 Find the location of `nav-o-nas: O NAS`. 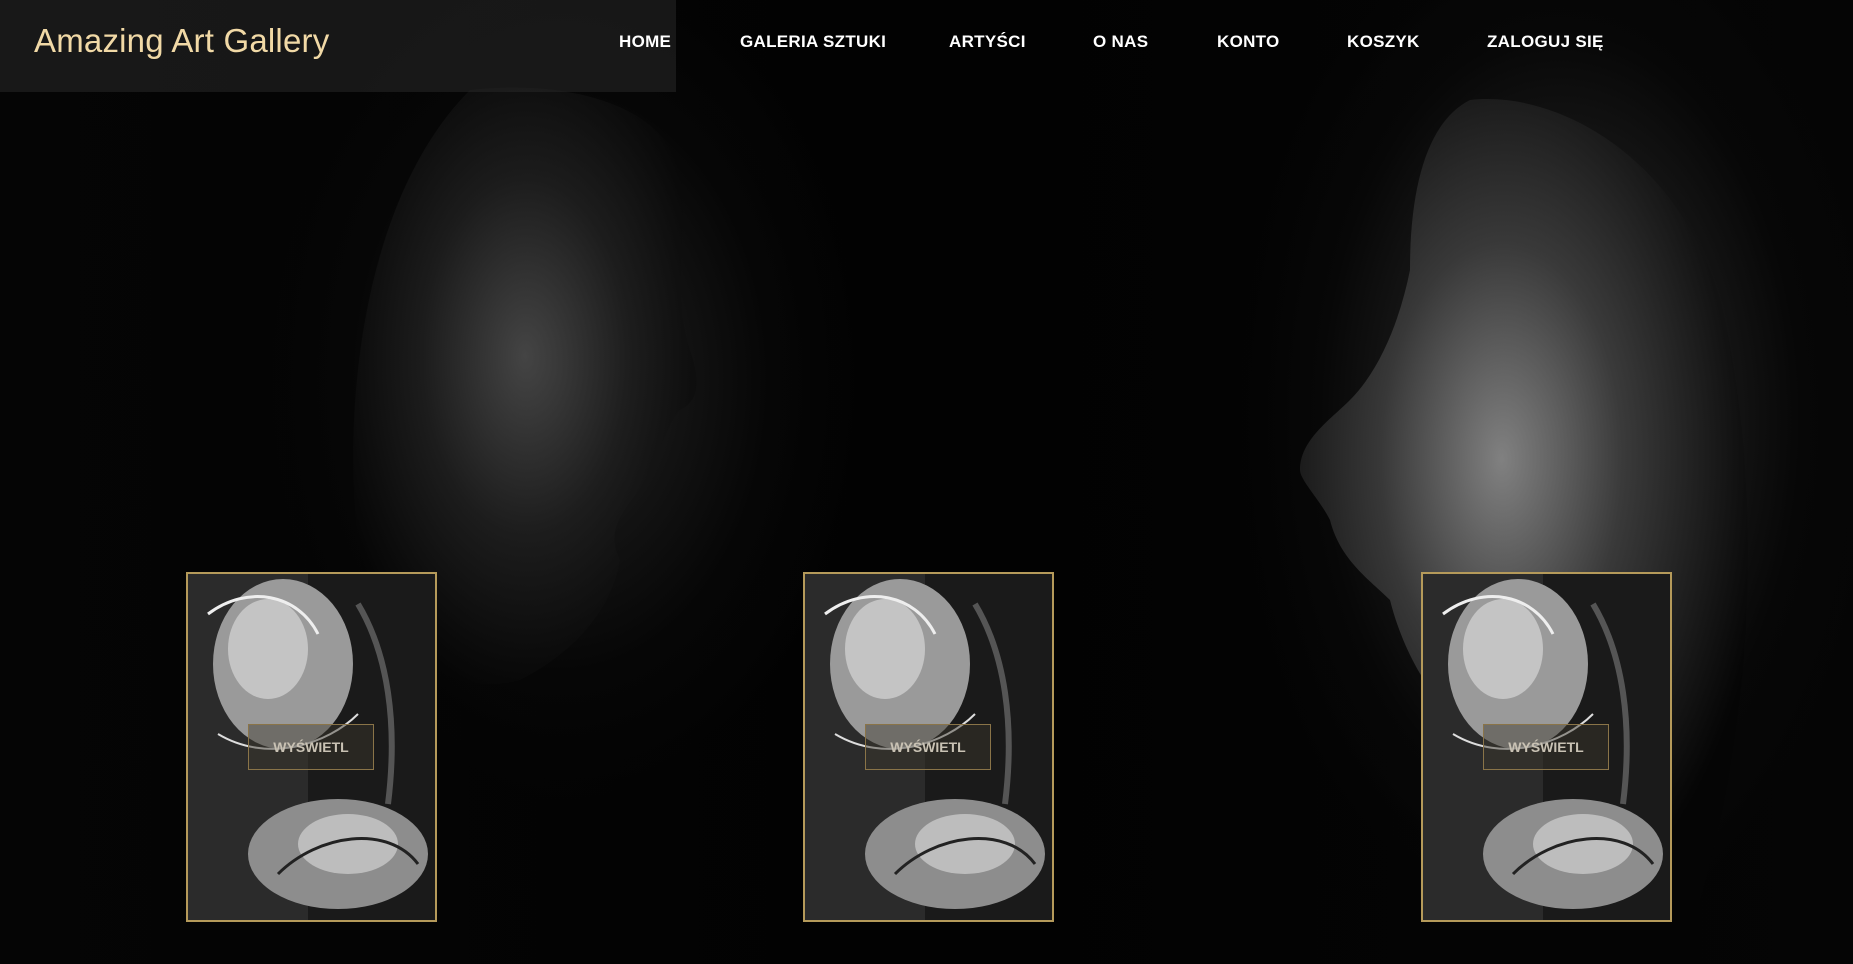

nav-o-nas: O NAS is located at coordinates (1120, 42).